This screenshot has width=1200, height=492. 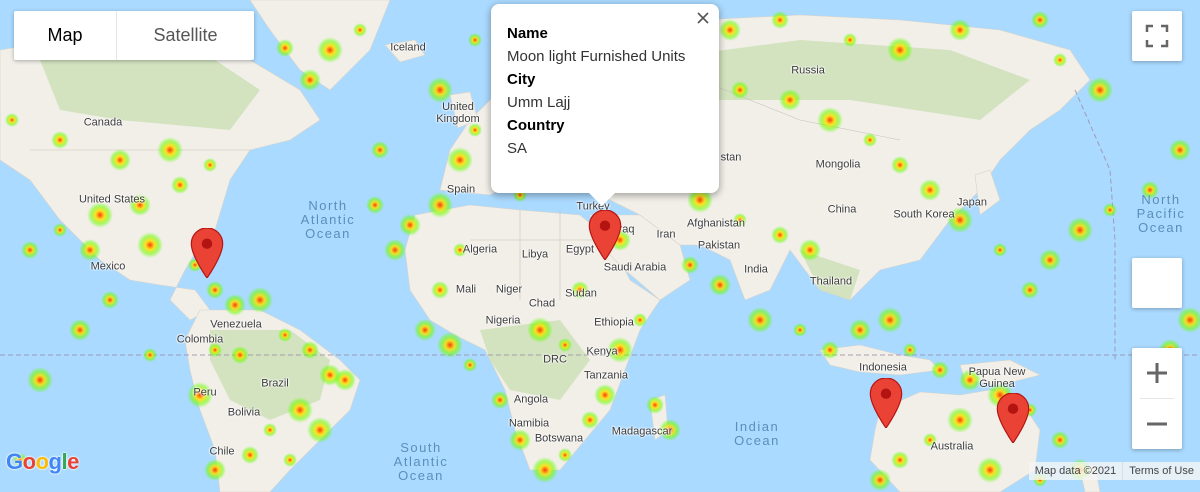 What do you see at coordinates (1161, 213) in the screenshot?
I see `label-north-pacific-ocean: North Pacific Ocean` at bounding box center [1161, 213].